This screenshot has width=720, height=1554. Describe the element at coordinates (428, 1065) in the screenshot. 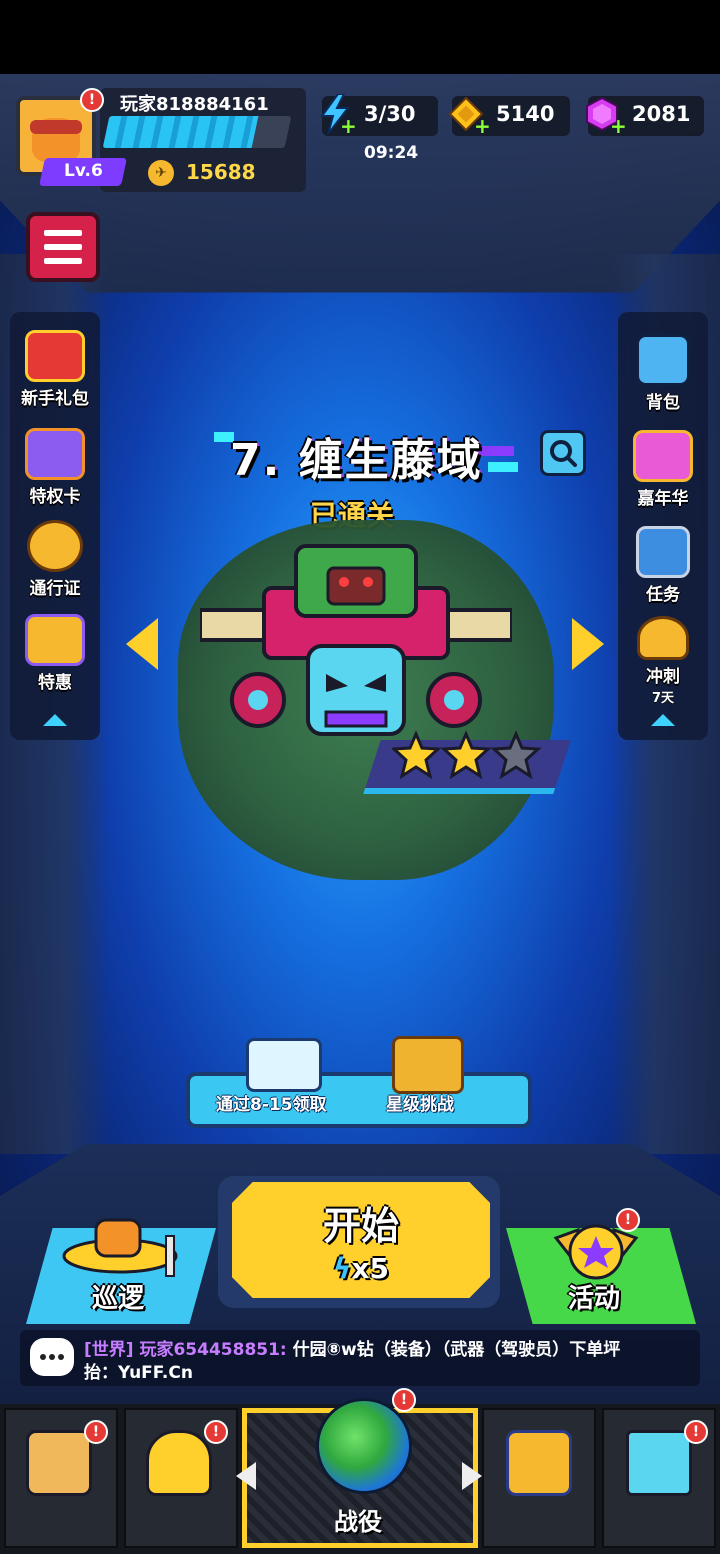

I see `star-challenge-chest-icon` at that location.